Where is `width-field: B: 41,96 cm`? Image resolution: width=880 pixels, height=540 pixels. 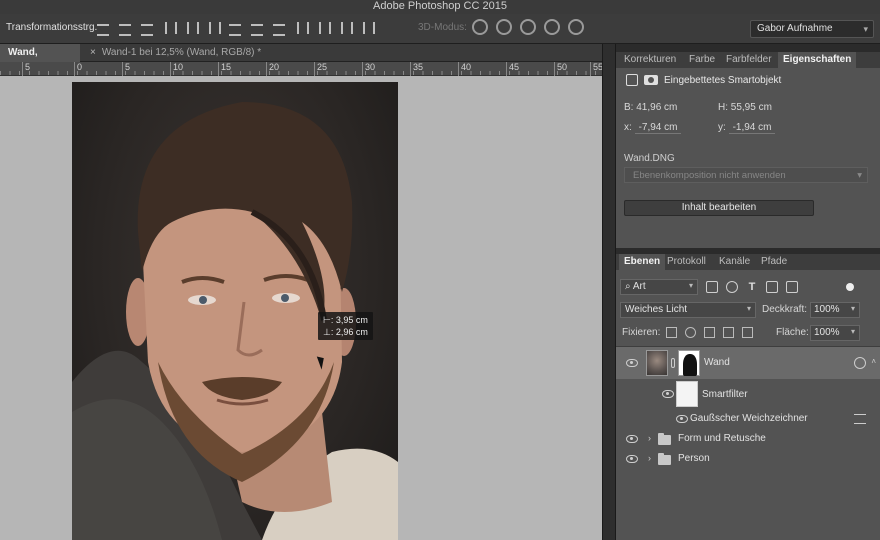
width-field: B: 41,96 cm is located at coordinates (650, 107).